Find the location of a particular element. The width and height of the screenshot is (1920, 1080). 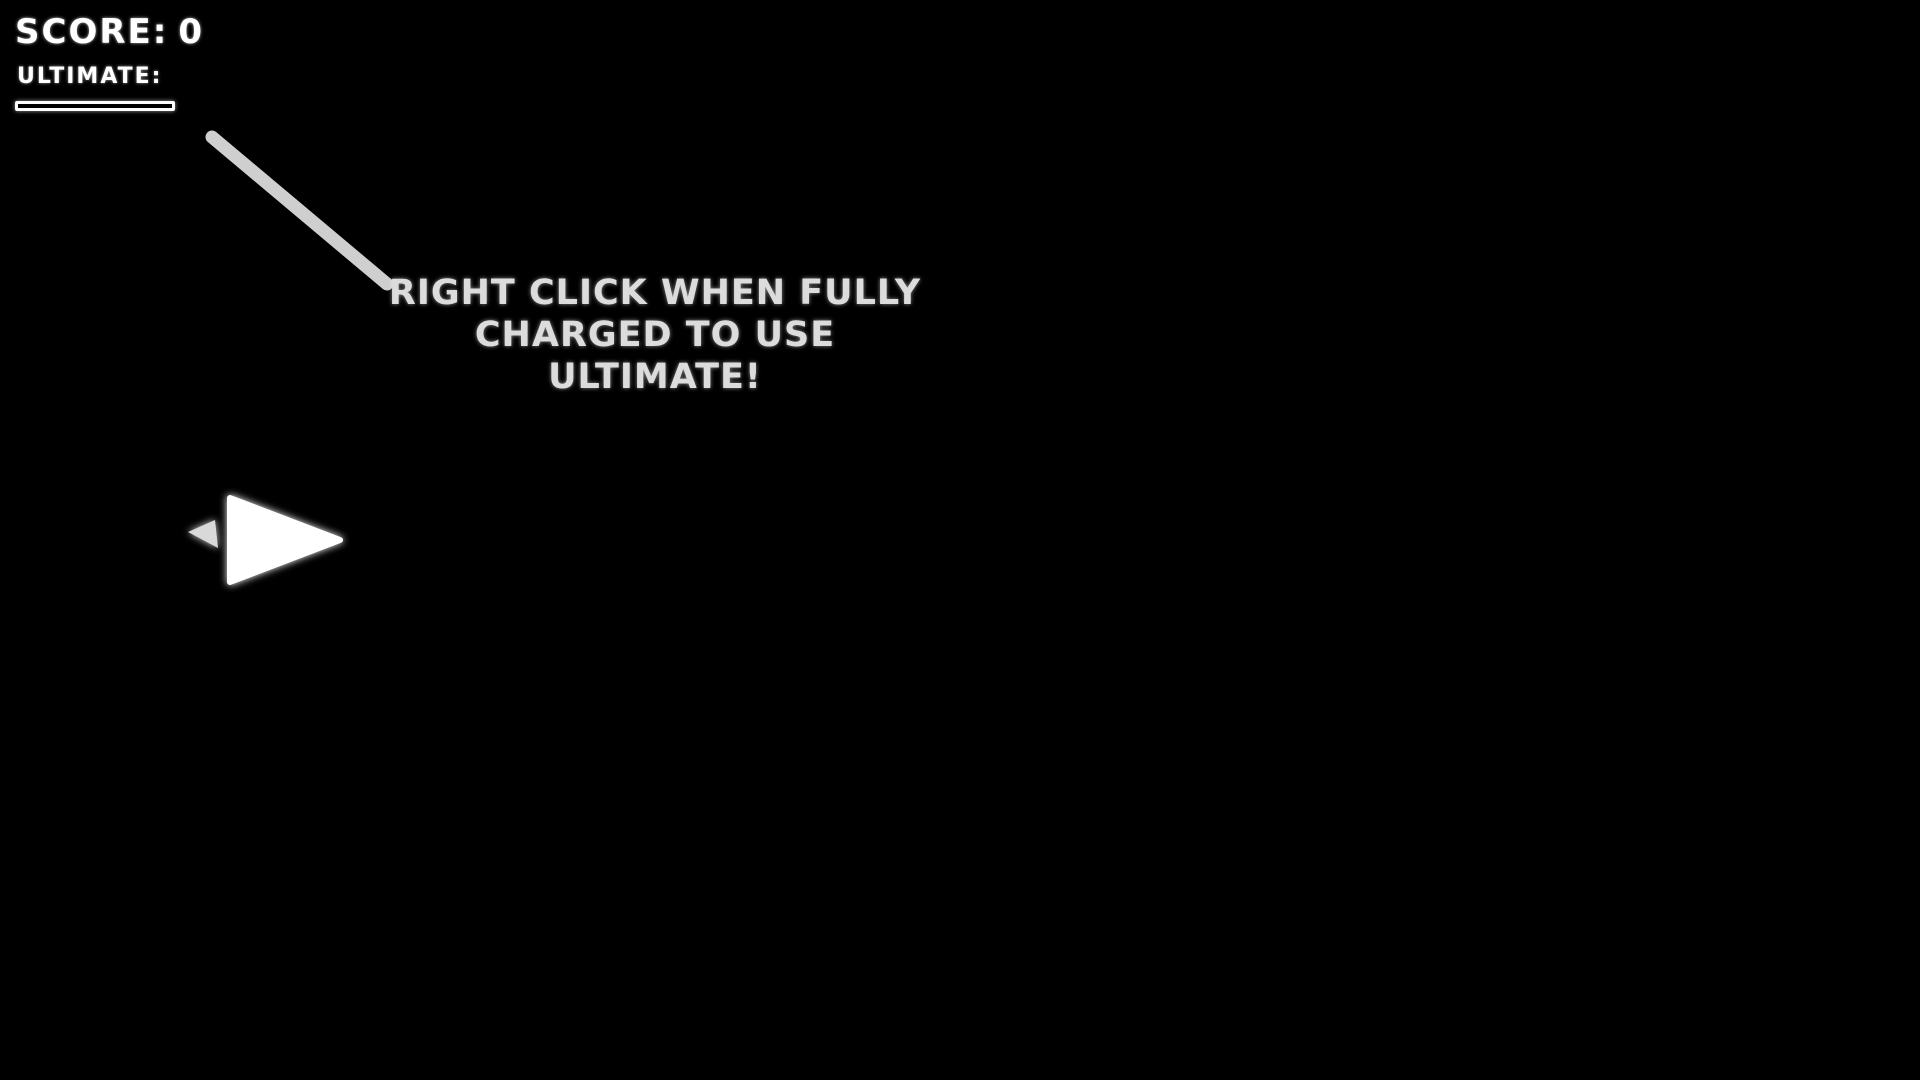

triangle-ship-icon is located at coordinates (265, 540).